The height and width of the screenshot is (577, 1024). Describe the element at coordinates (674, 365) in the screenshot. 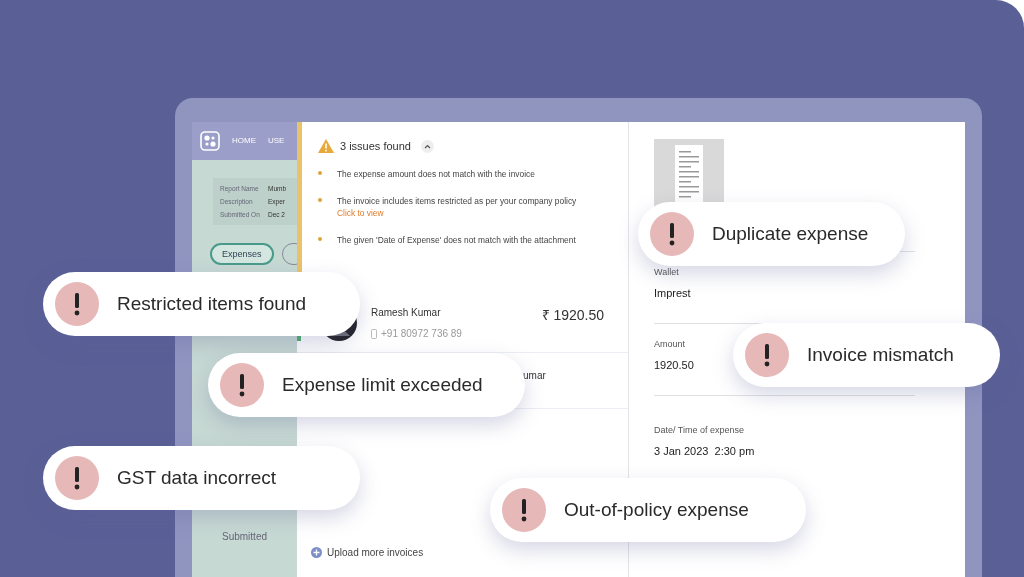

I see `field-value: 1920.50` at that location.